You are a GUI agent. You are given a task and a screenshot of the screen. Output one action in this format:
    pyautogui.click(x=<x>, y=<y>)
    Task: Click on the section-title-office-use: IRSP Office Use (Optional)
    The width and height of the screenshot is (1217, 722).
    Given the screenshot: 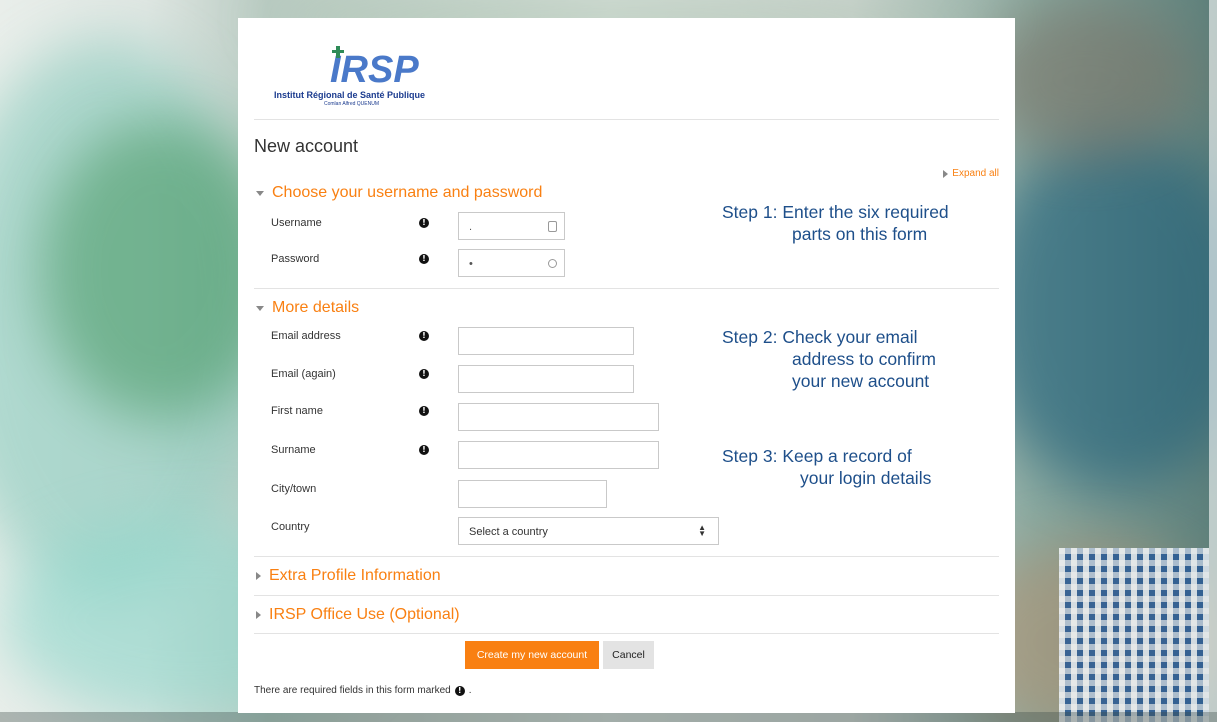 What is the action you would take?
    pyautogui.click(x=364, y=614)
    